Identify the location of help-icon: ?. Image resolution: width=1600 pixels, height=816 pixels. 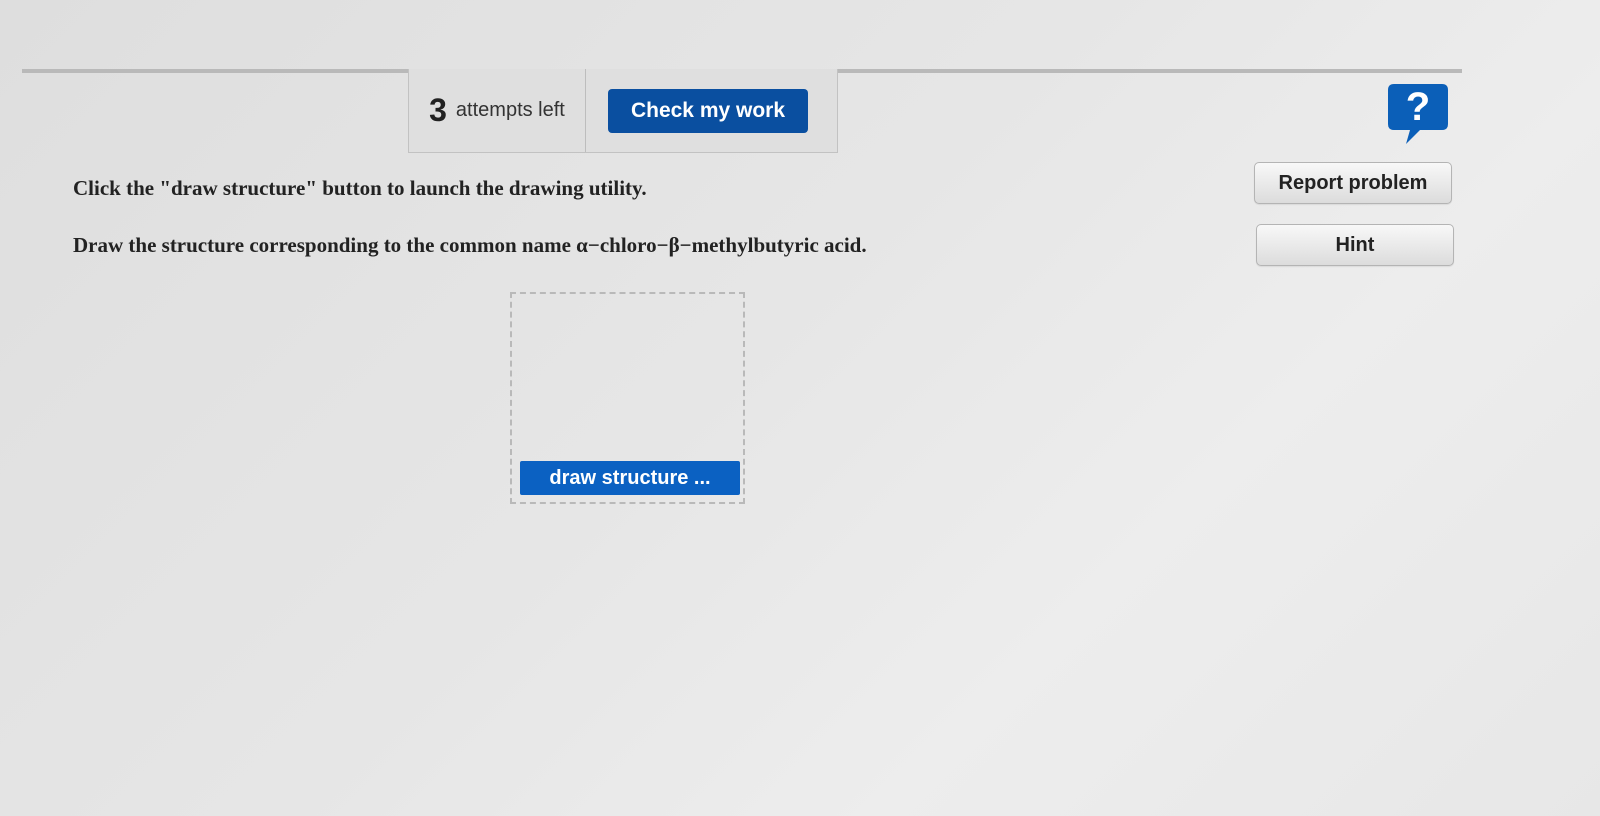
(1418, 114).